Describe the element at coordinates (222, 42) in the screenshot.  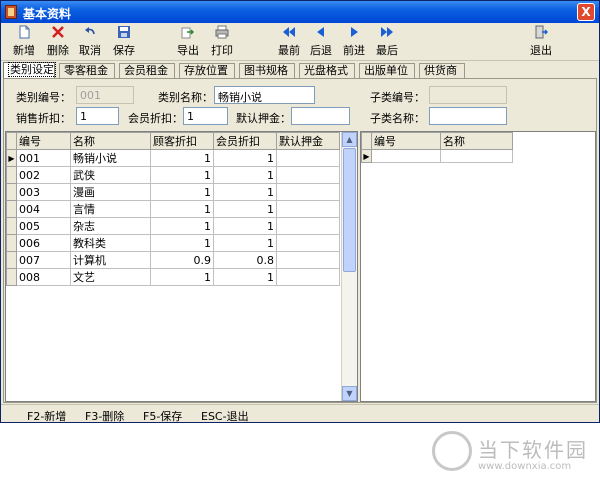
I see `print-button: 打印` at that location.